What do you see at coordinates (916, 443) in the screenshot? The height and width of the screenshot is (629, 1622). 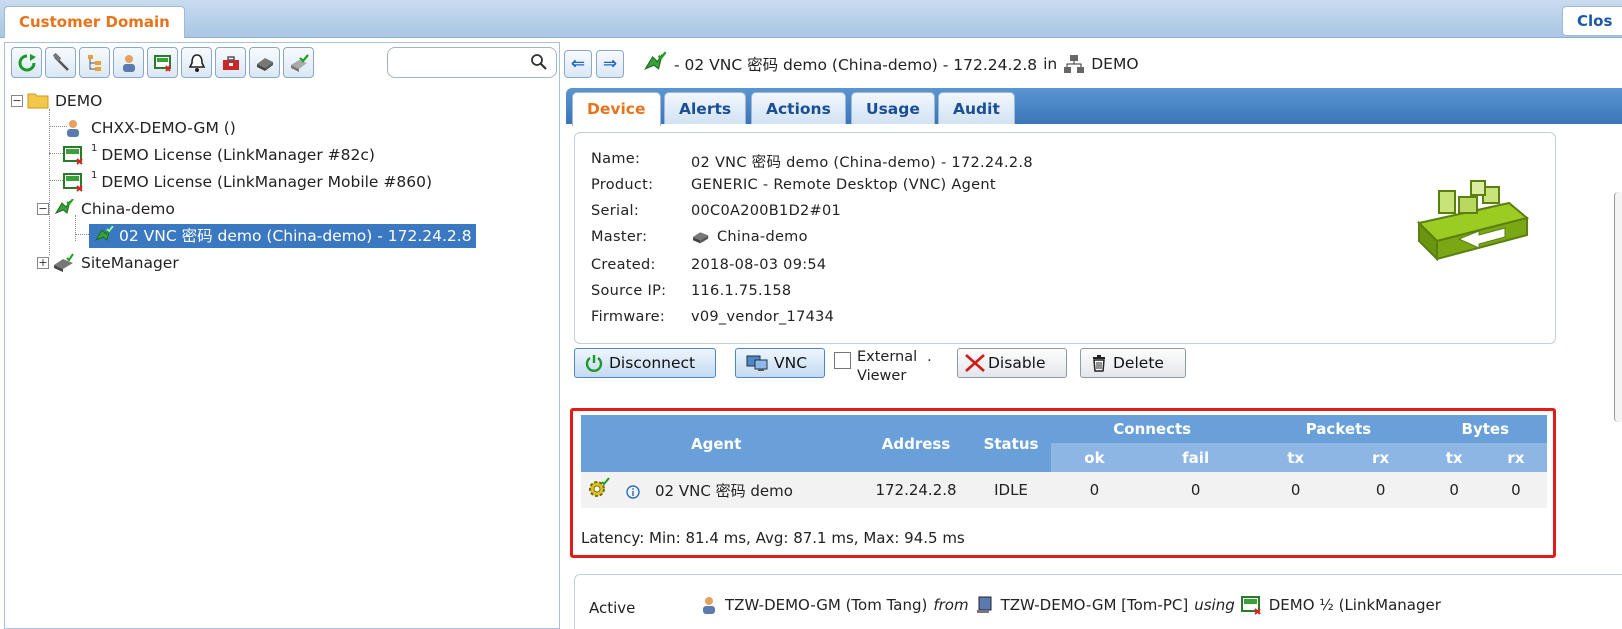 I see `header-address: Address` at bounding box center [916, 443].